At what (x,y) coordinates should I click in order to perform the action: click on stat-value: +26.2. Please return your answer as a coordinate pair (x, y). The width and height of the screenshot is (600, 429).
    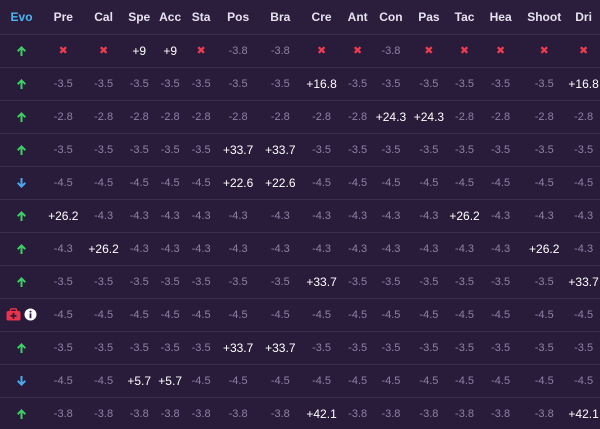
    Looking at the image, I should click on (464, 215).